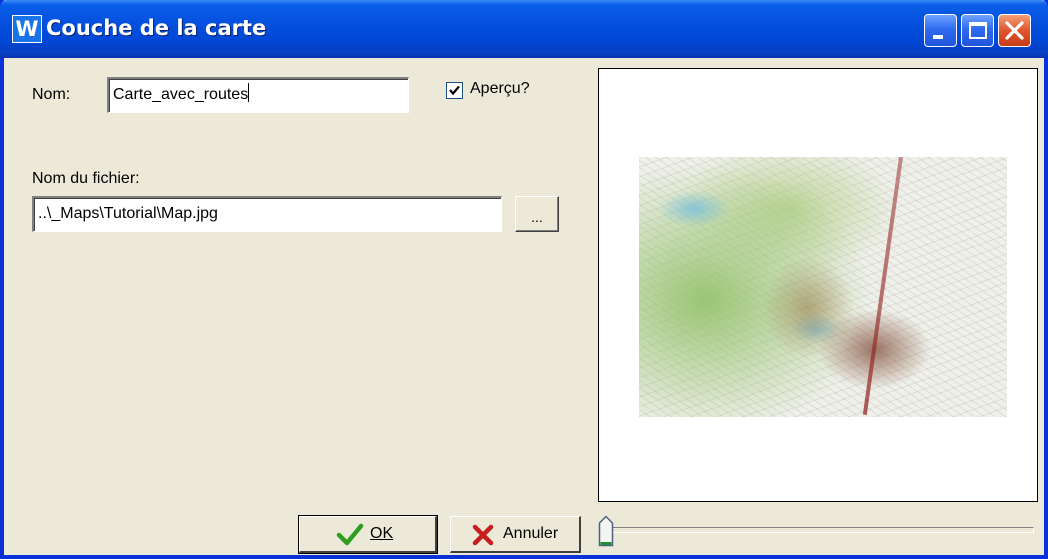 Image resolution: width=1048 pixels, height=559 pixels. I want to click on app-icon: W, so click(27, 29).